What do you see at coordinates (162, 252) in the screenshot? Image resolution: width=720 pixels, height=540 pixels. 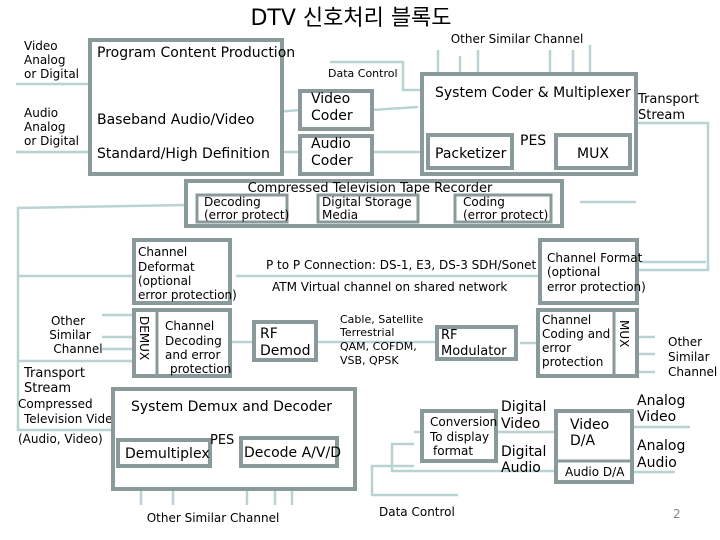 I see `deformat-line1: Channel` at bounding box center [162, 252].